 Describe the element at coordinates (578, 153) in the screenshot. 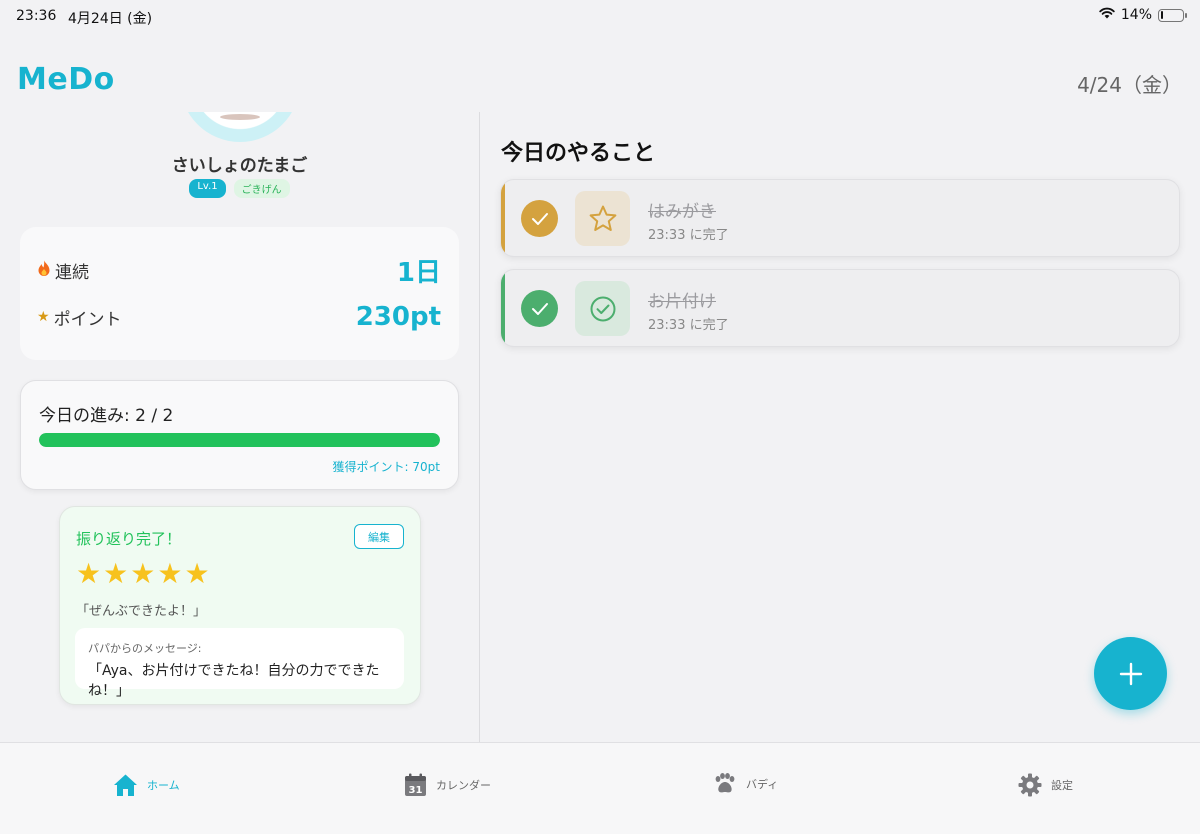

I see `tasks-section-title: 今日のやること` at that location.